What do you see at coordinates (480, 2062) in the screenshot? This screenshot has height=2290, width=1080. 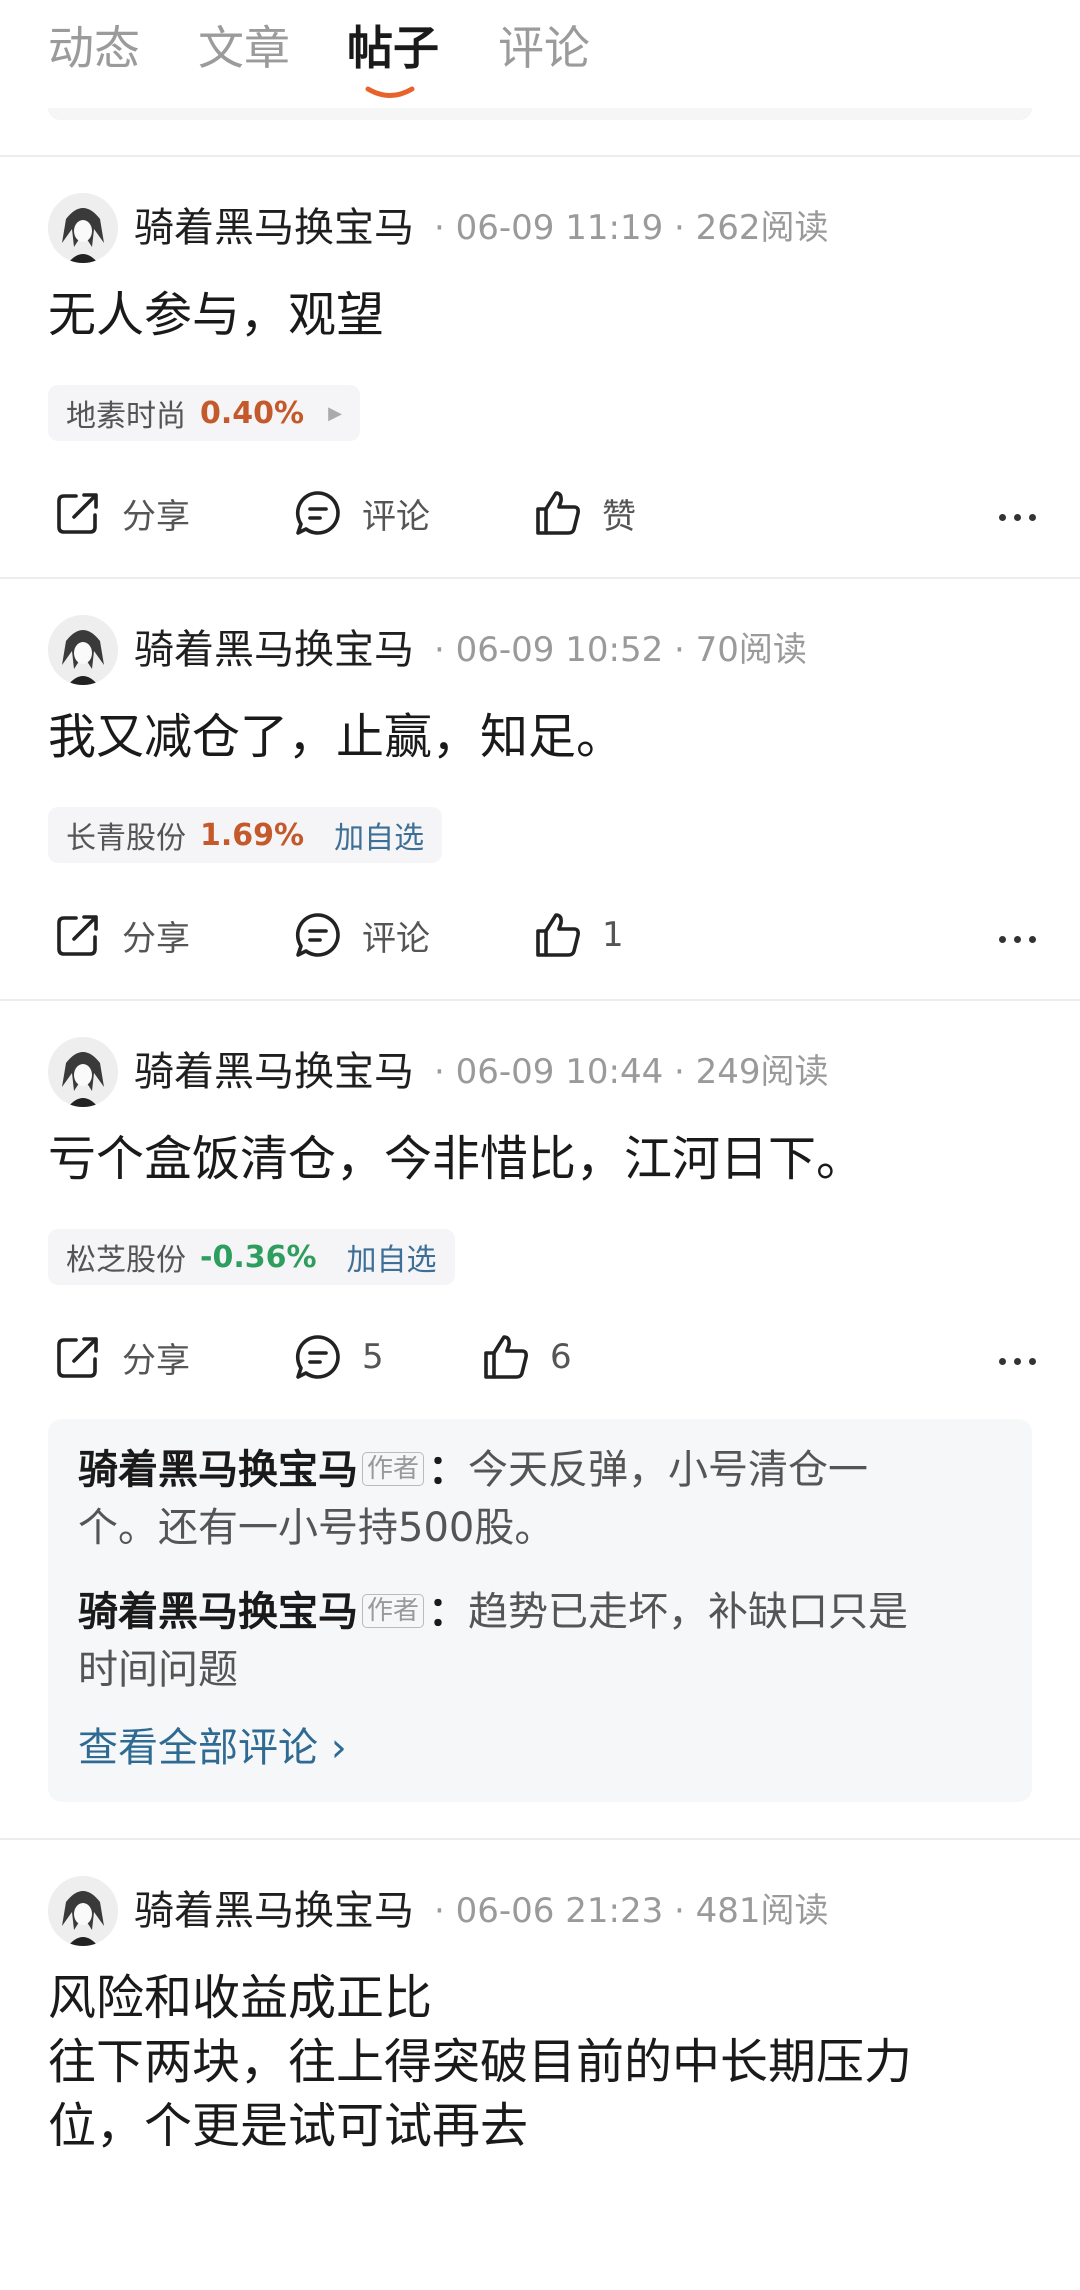 I see `post-content-line: 往下两块，往上得突破目前的中长期压力` at bounding box center [480, 2062].